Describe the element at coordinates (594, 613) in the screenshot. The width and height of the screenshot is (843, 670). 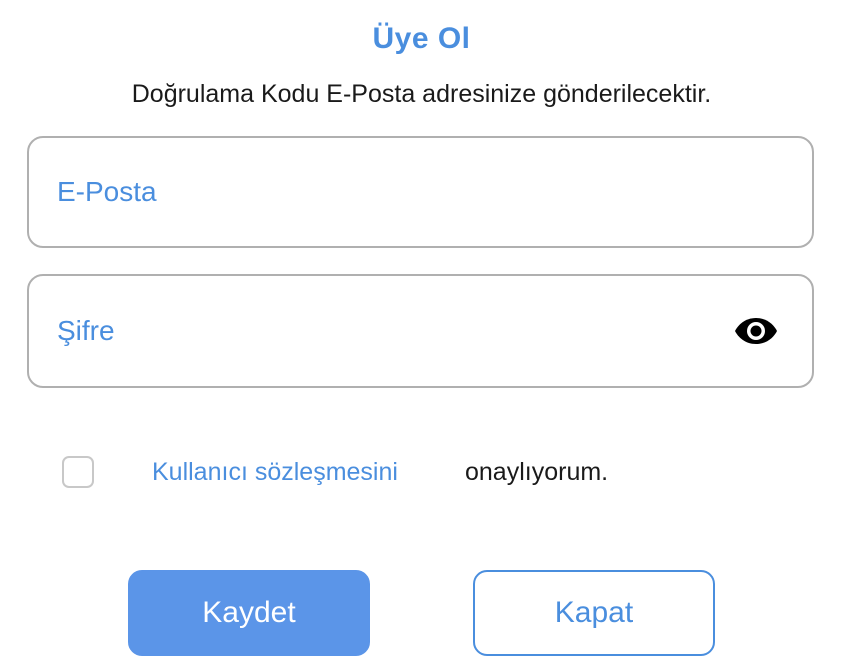
I see `close-button: Kapat` at that location.